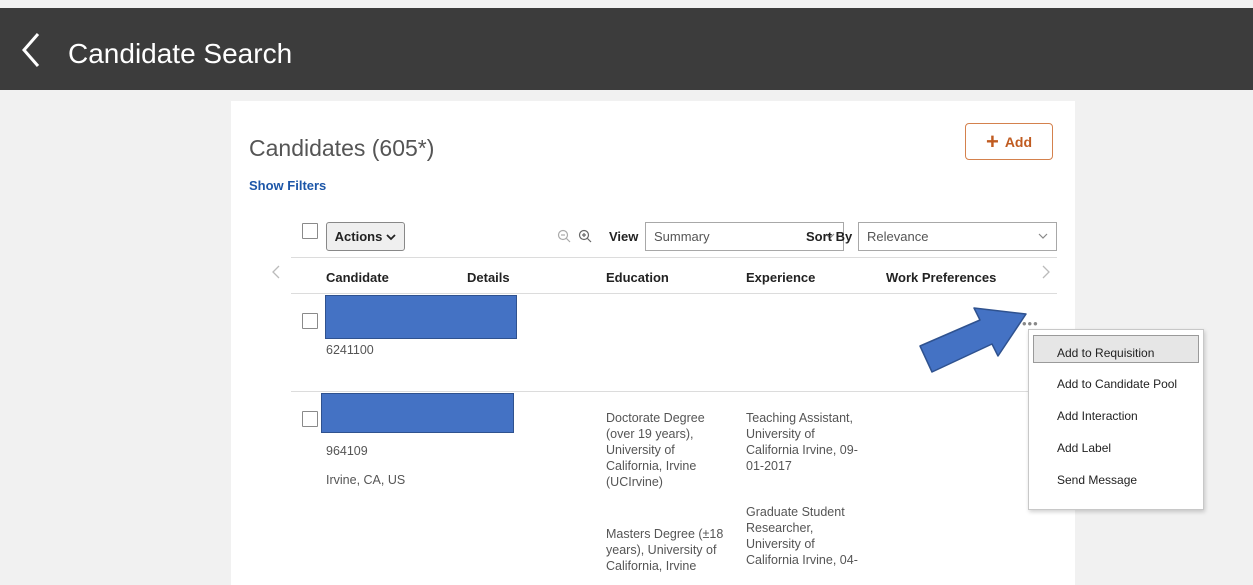 Image resolution: width=1253 pixels, height=585 pixels. What do you see at coordinates (769, 466) in the screenshot?
I see `experience-line: 01-2017` at bounding box center [769, 466].